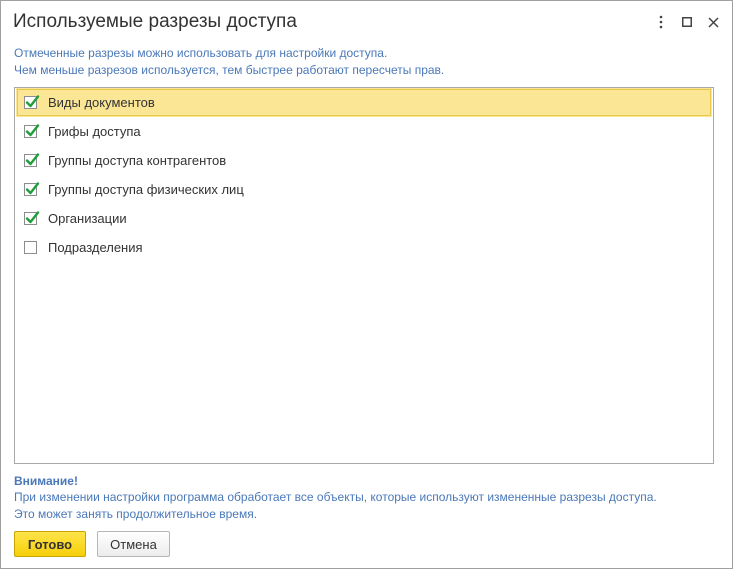  Describe the element at coordinates (133, 544) in the screenshot. I see `cancel-button: Отмена` at that location.